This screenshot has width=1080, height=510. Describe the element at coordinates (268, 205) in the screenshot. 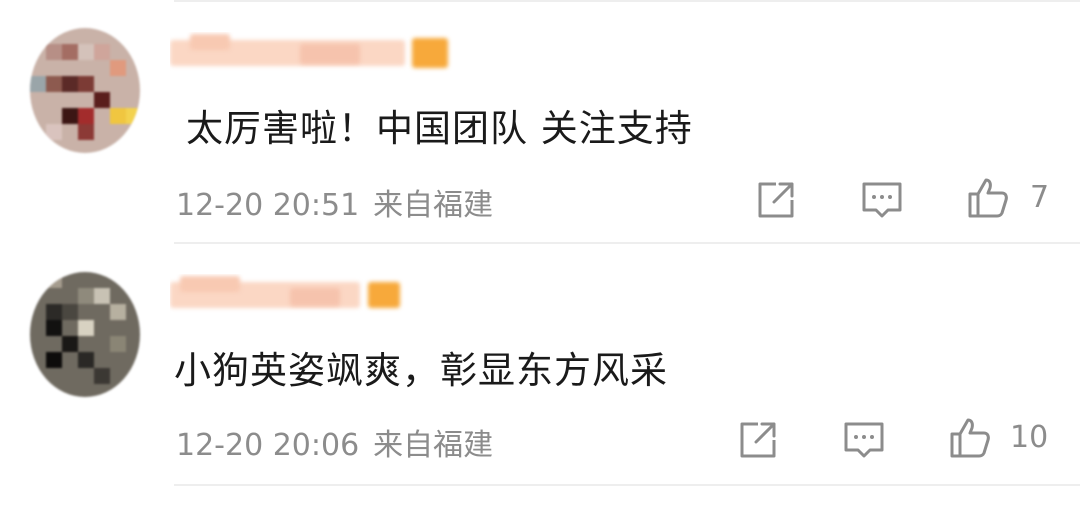

I see `comment-time: 12-20 20:51` at that location.